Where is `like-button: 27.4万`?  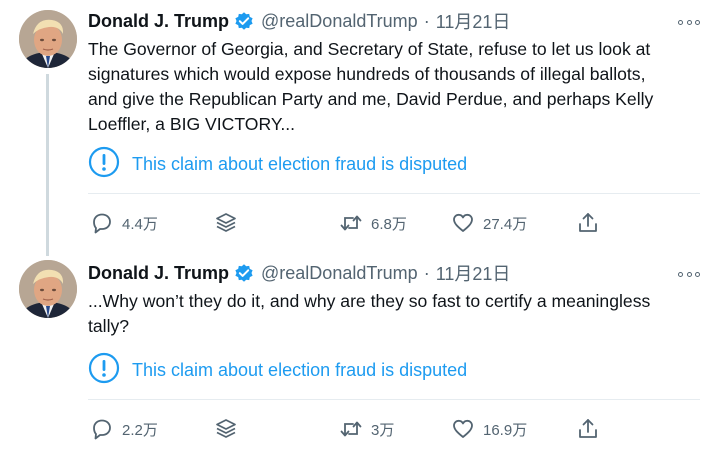
like-button: 27.4万 is located at coordinates (488, 223).